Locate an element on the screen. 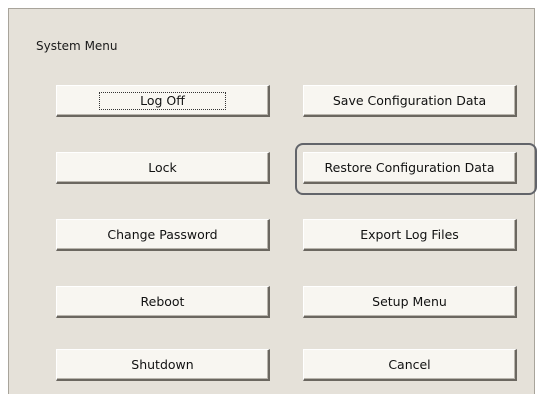 The image size is (541, 398). log-off-button: Log Off is located at coordinates (163, 101).